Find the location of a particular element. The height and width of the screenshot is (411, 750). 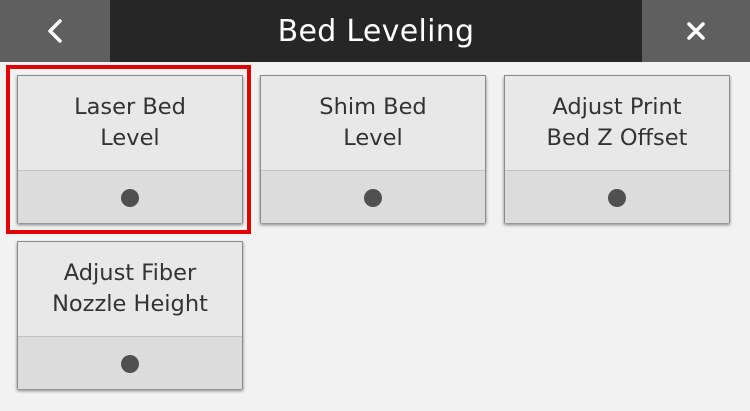

tile-label: Shim Bed Level is located at coordinates (373, 122).